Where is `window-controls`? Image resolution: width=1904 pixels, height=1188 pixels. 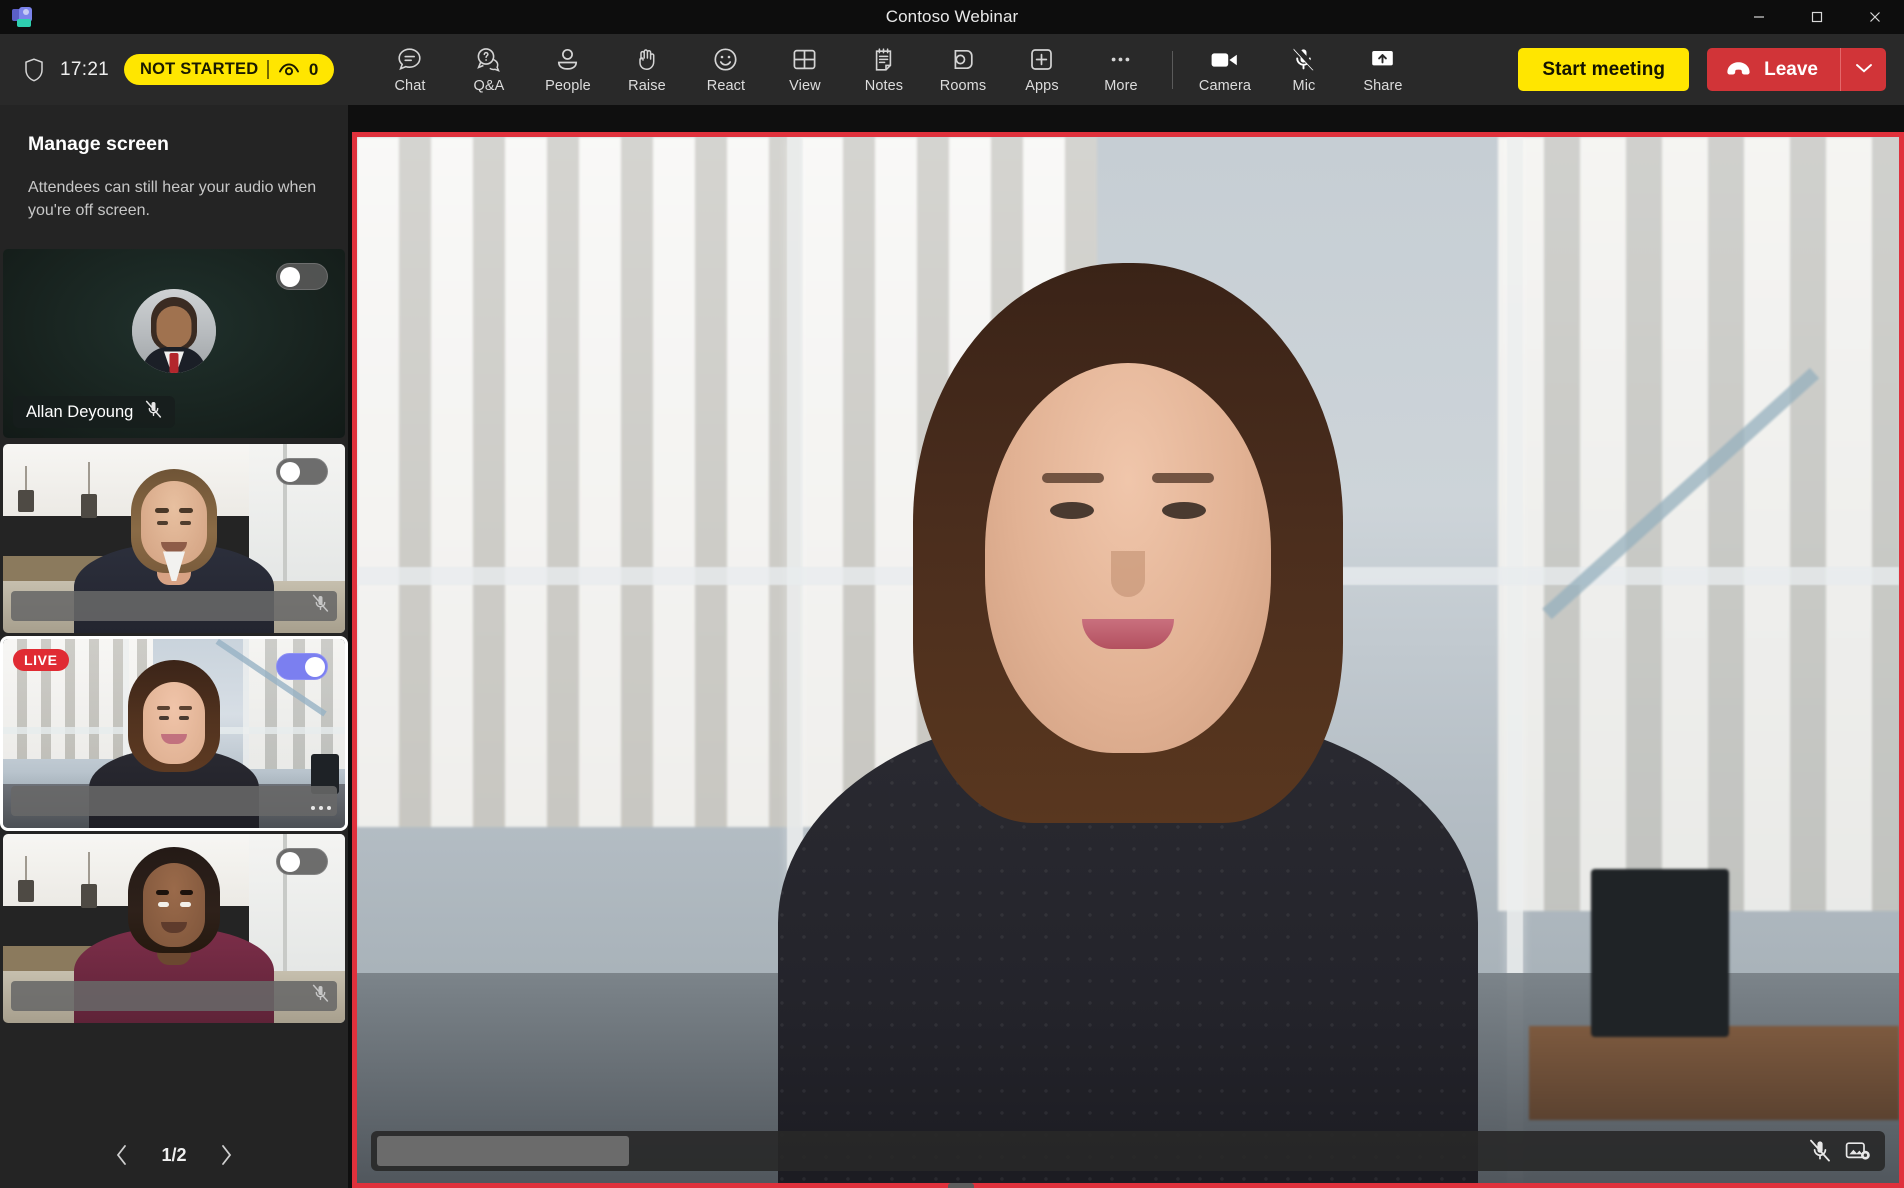 window-controls is located at coordinates (1817, 17).